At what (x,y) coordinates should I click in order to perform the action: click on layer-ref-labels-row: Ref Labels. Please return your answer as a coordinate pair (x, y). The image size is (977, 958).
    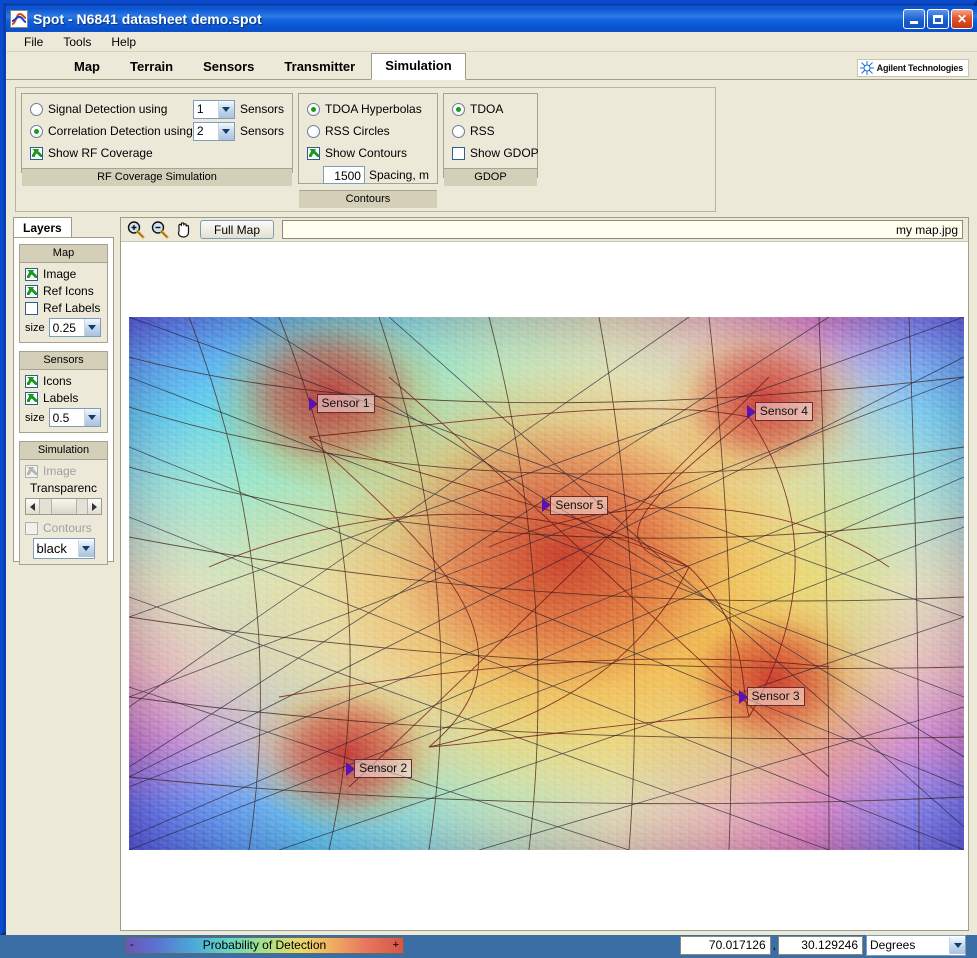
    Looking at the image, I should click on (63, 308).